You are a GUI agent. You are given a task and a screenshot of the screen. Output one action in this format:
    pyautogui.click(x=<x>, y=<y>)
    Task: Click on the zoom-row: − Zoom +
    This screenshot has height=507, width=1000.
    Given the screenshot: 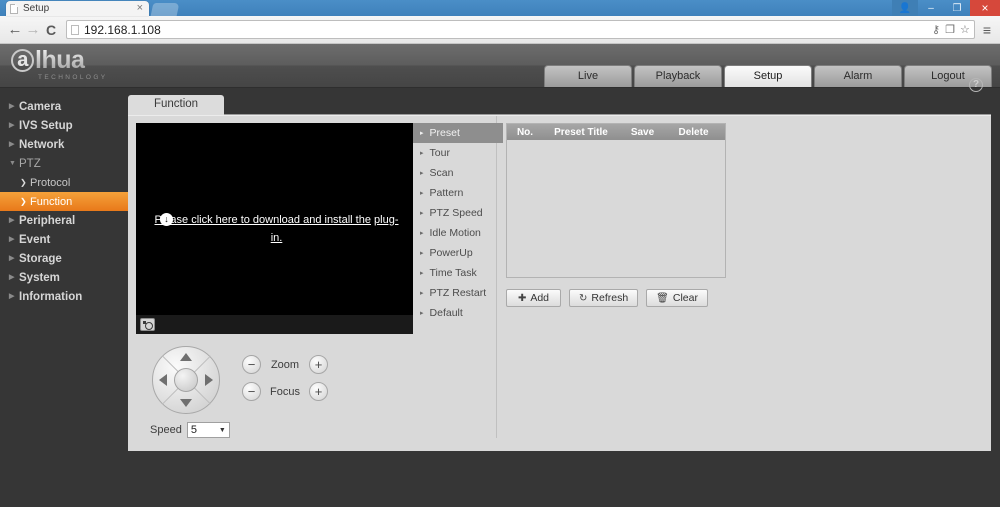 What is the action you would take?
    pyautogui.click(x=285, y=364)
    